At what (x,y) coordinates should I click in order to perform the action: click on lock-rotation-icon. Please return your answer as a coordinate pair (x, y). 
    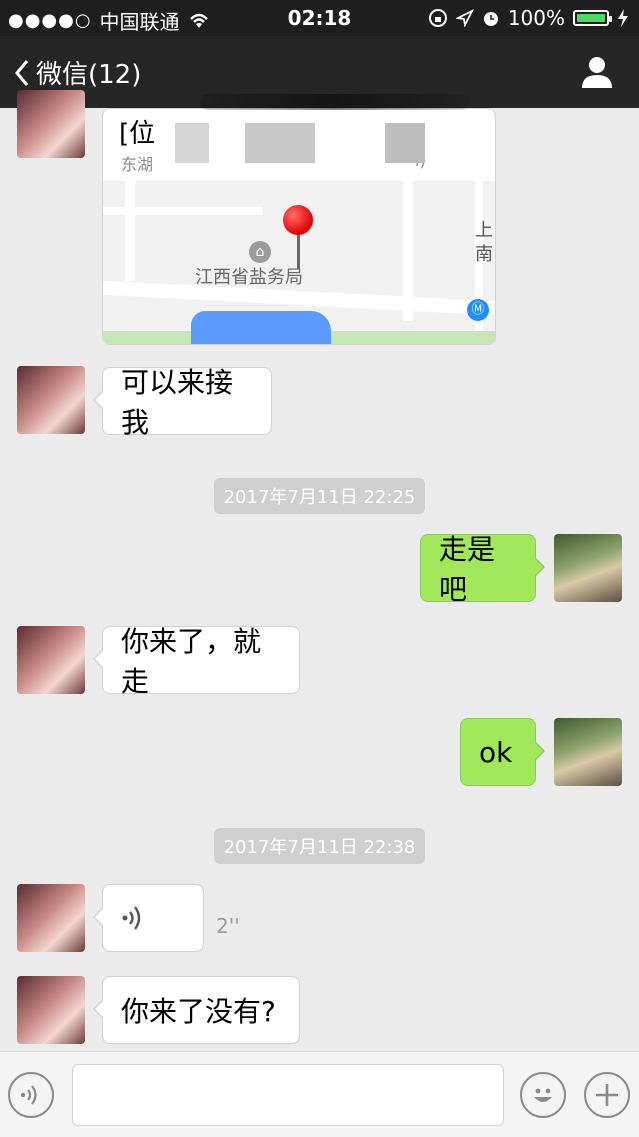
    Looking at the image, I should click on (437, 18).